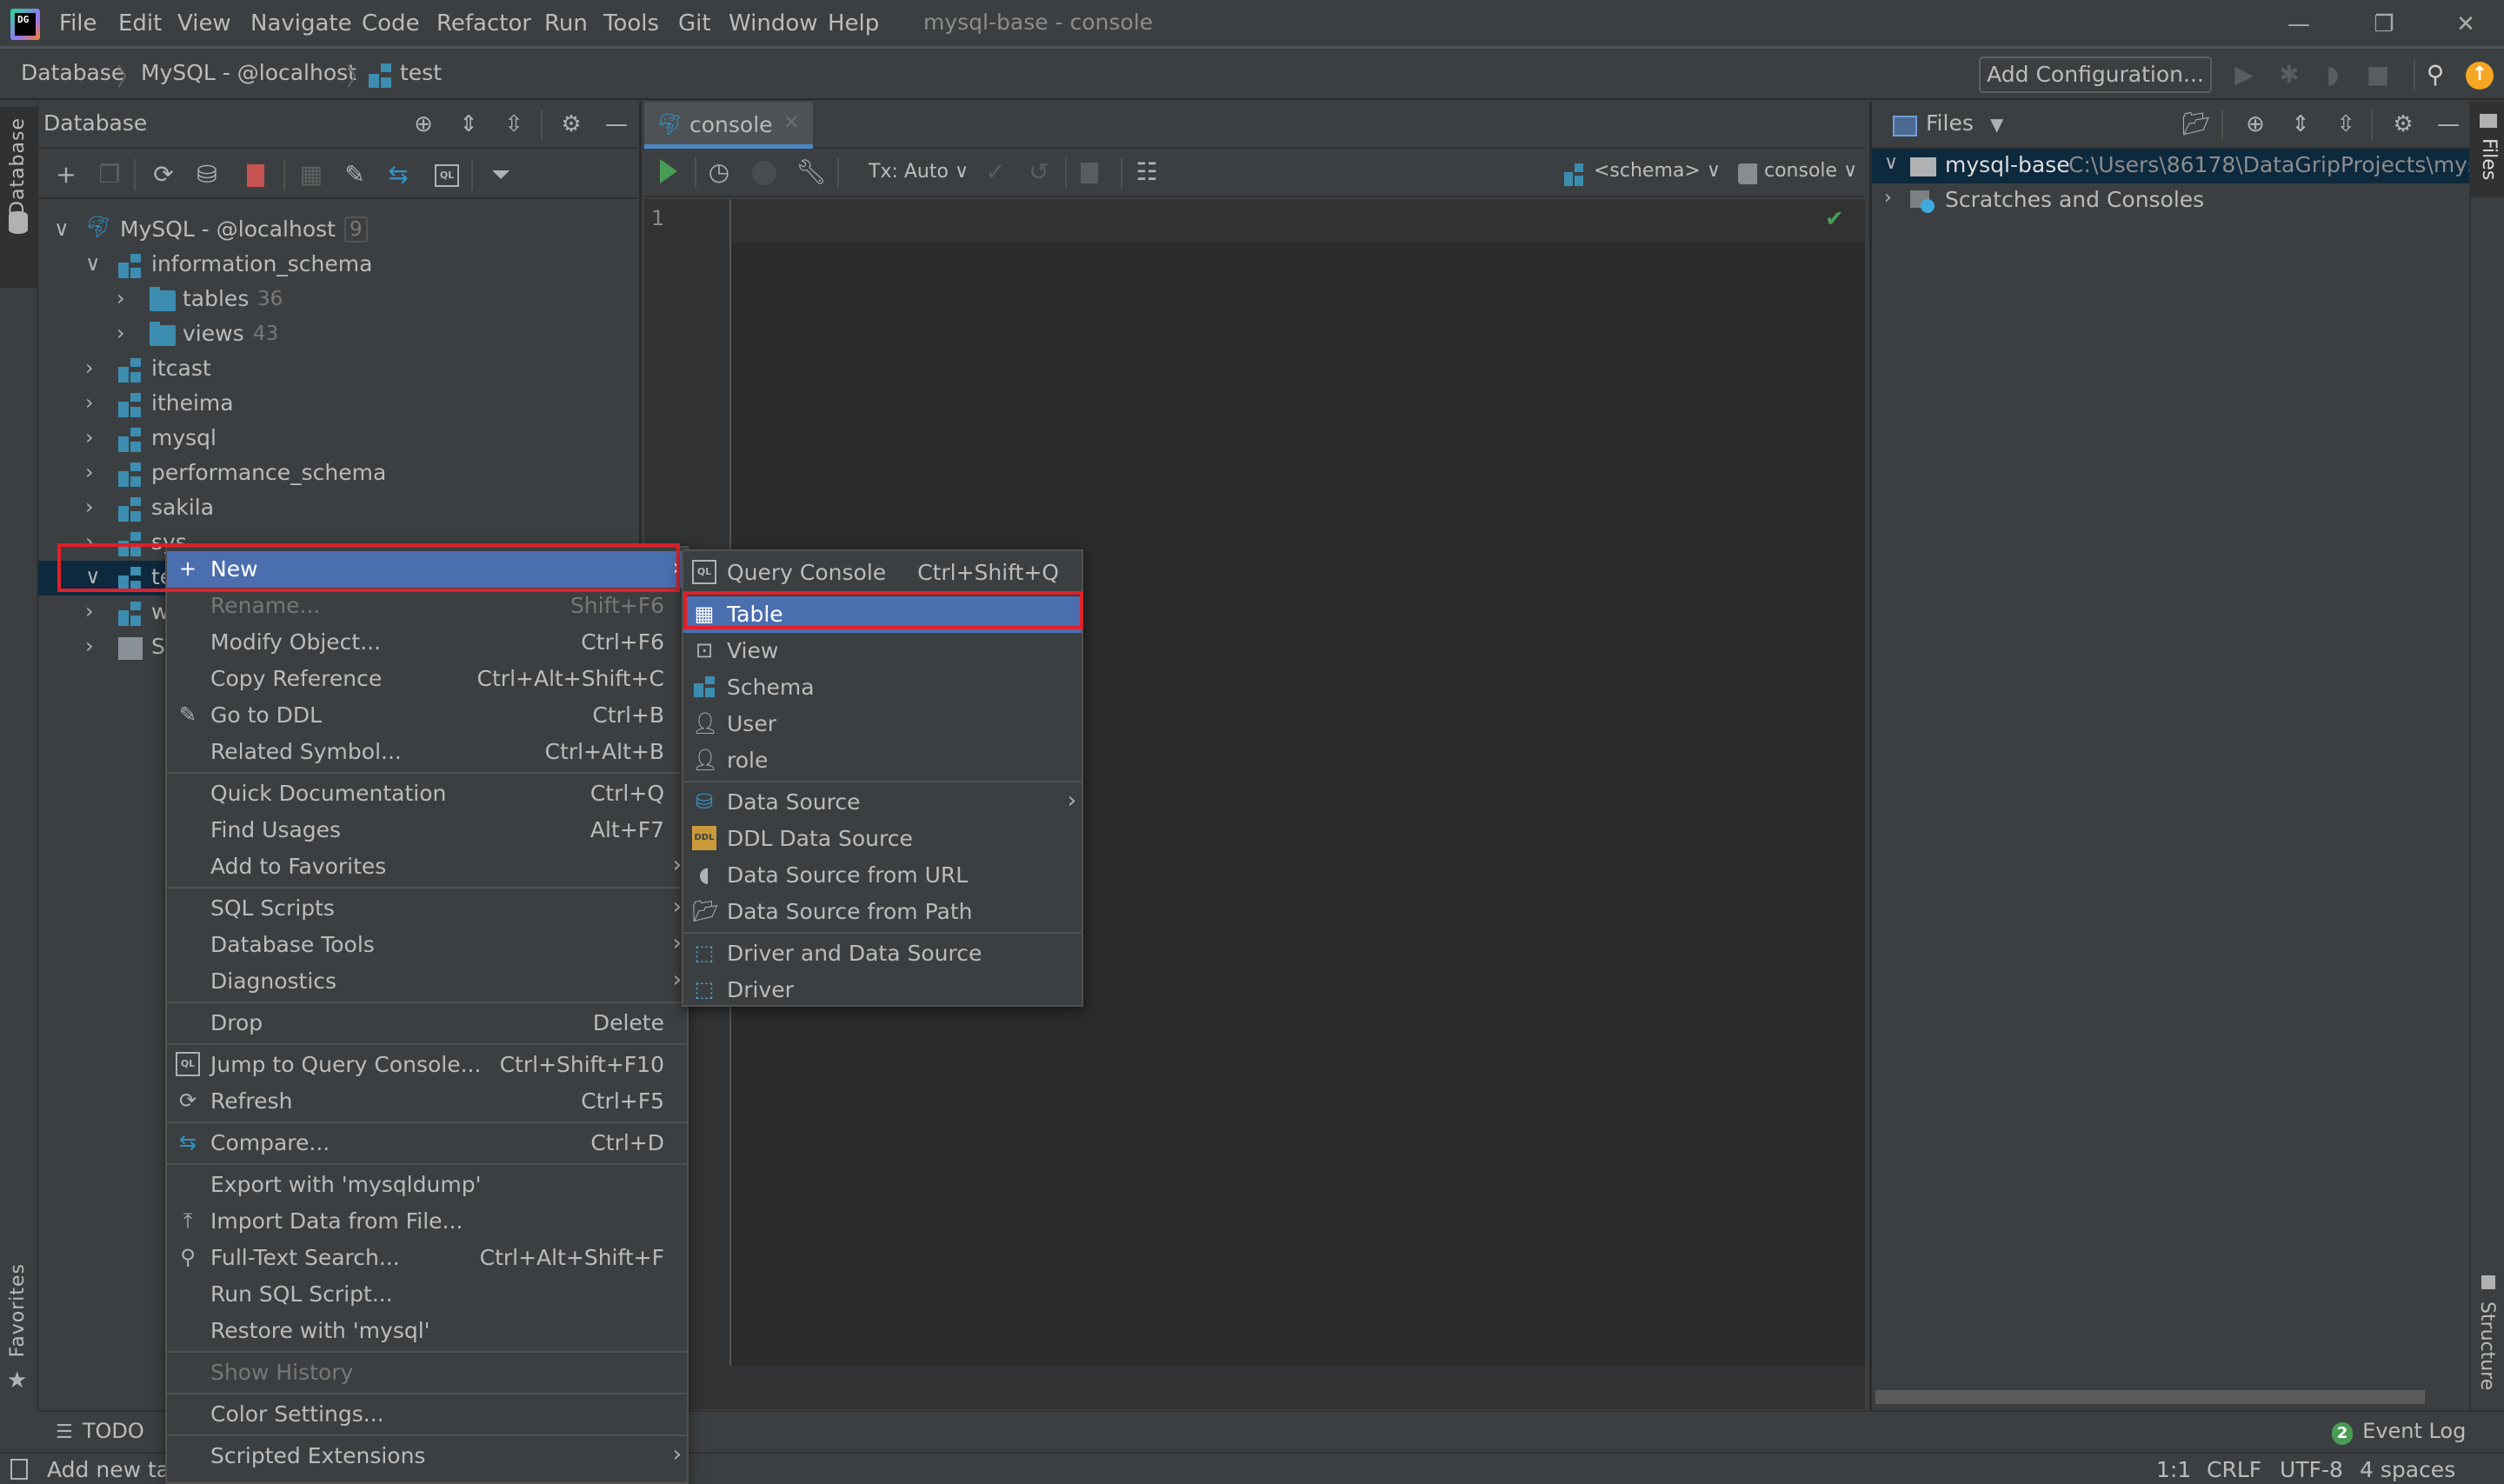 This screenshot has width=2504, height=1484. I want to click on rollback-icon: ↺, so click(1039, 172).